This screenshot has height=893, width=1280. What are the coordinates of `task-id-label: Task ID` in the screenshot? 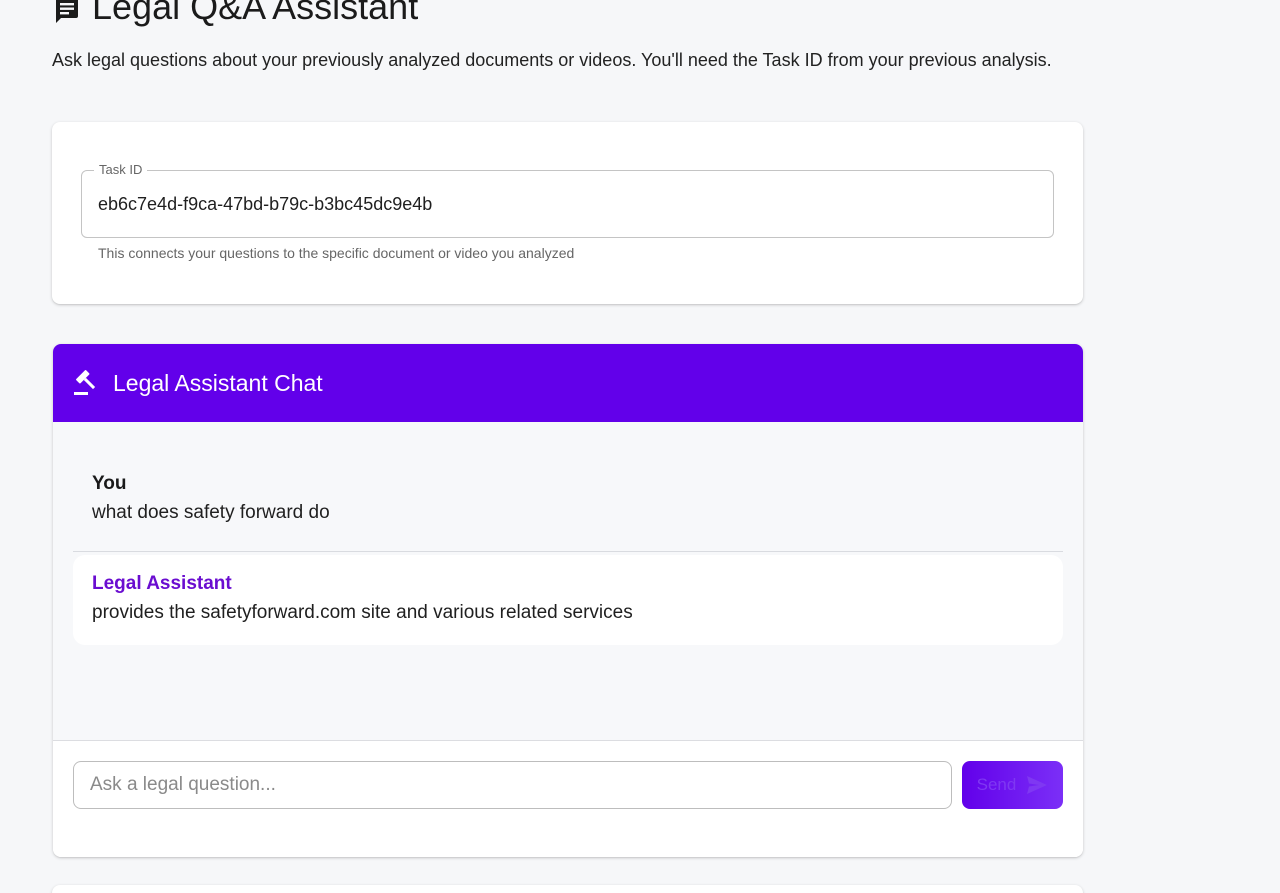 It's located at (121, 169).